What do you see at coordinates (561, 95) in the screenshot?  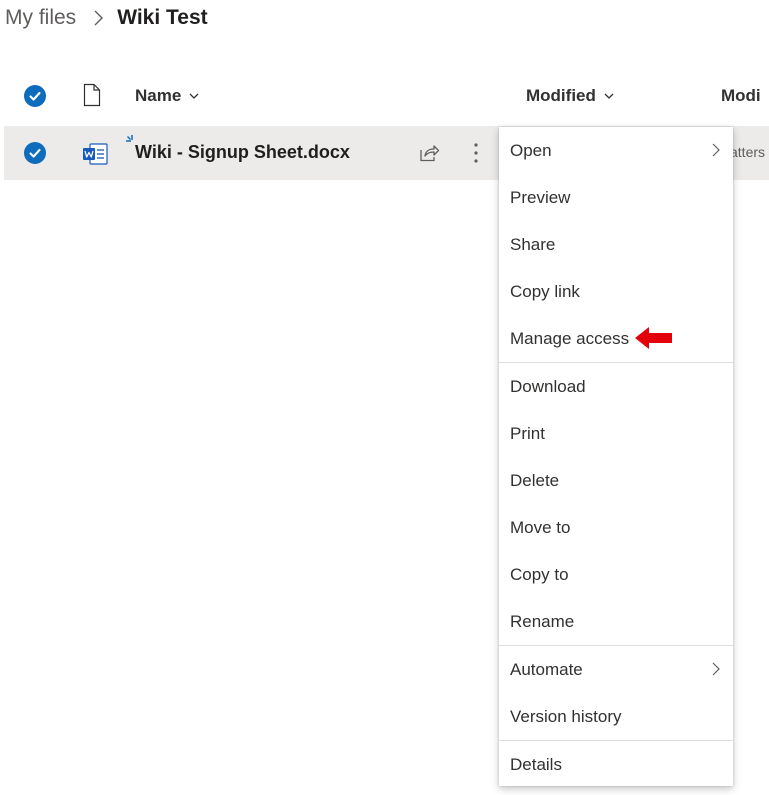 I see `modified-column-label: Modified` at bounding box center [561, 95].